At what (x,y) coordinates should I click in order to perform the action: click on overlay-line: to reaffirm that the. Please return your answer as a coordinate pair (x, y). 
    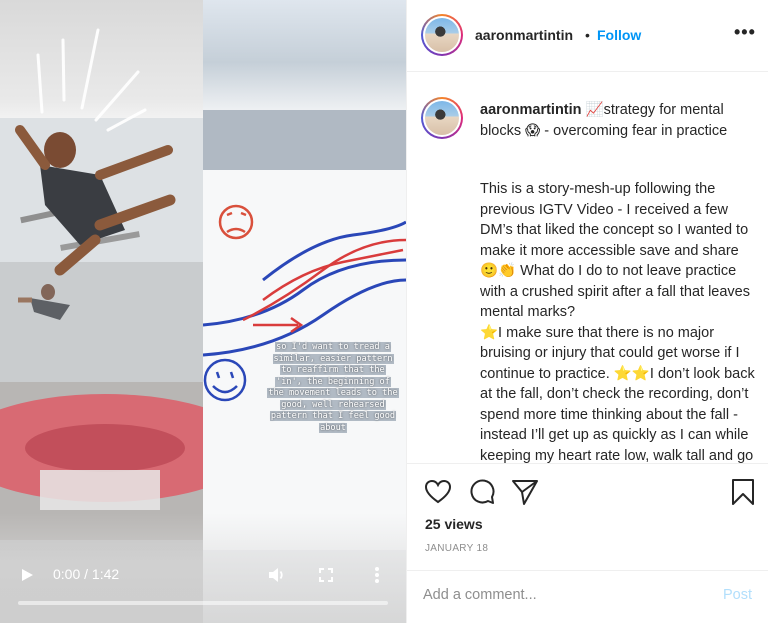
    Looking at the image, I should click on (333, 370).